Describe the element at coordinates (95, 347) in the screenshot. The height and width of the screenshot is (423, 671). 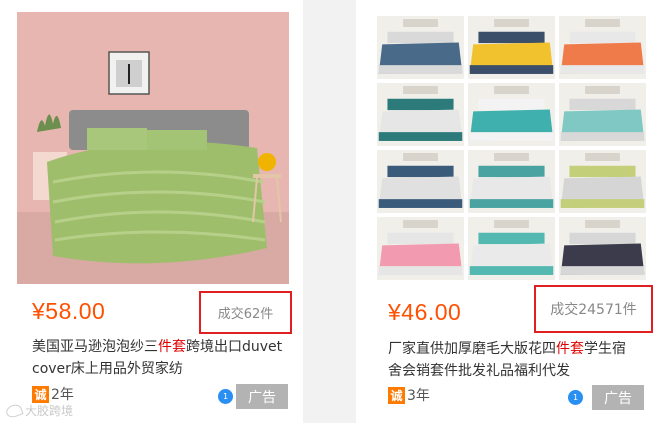
I see `title-text: 美国亚马逊泡泡纱三` at that location.